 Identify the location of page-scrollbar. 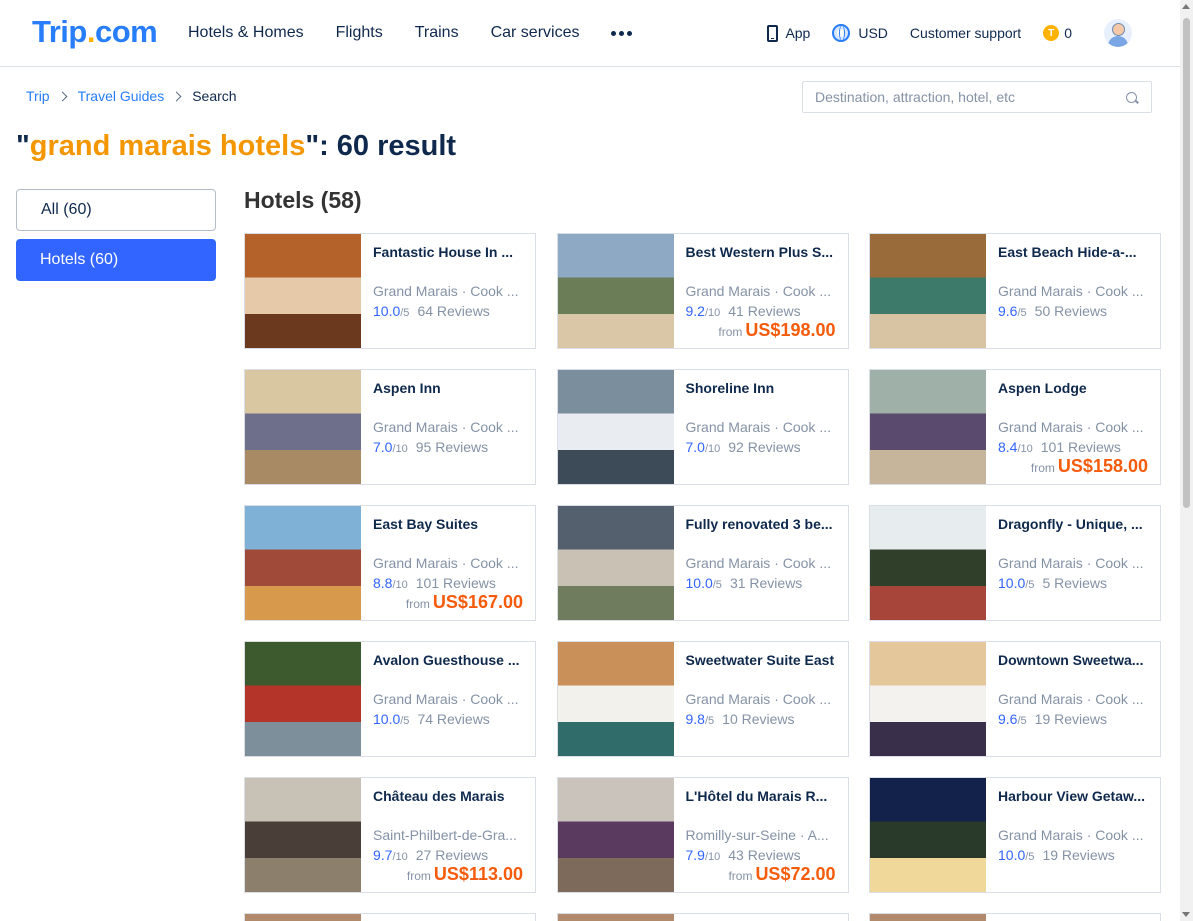
(1186, 460).